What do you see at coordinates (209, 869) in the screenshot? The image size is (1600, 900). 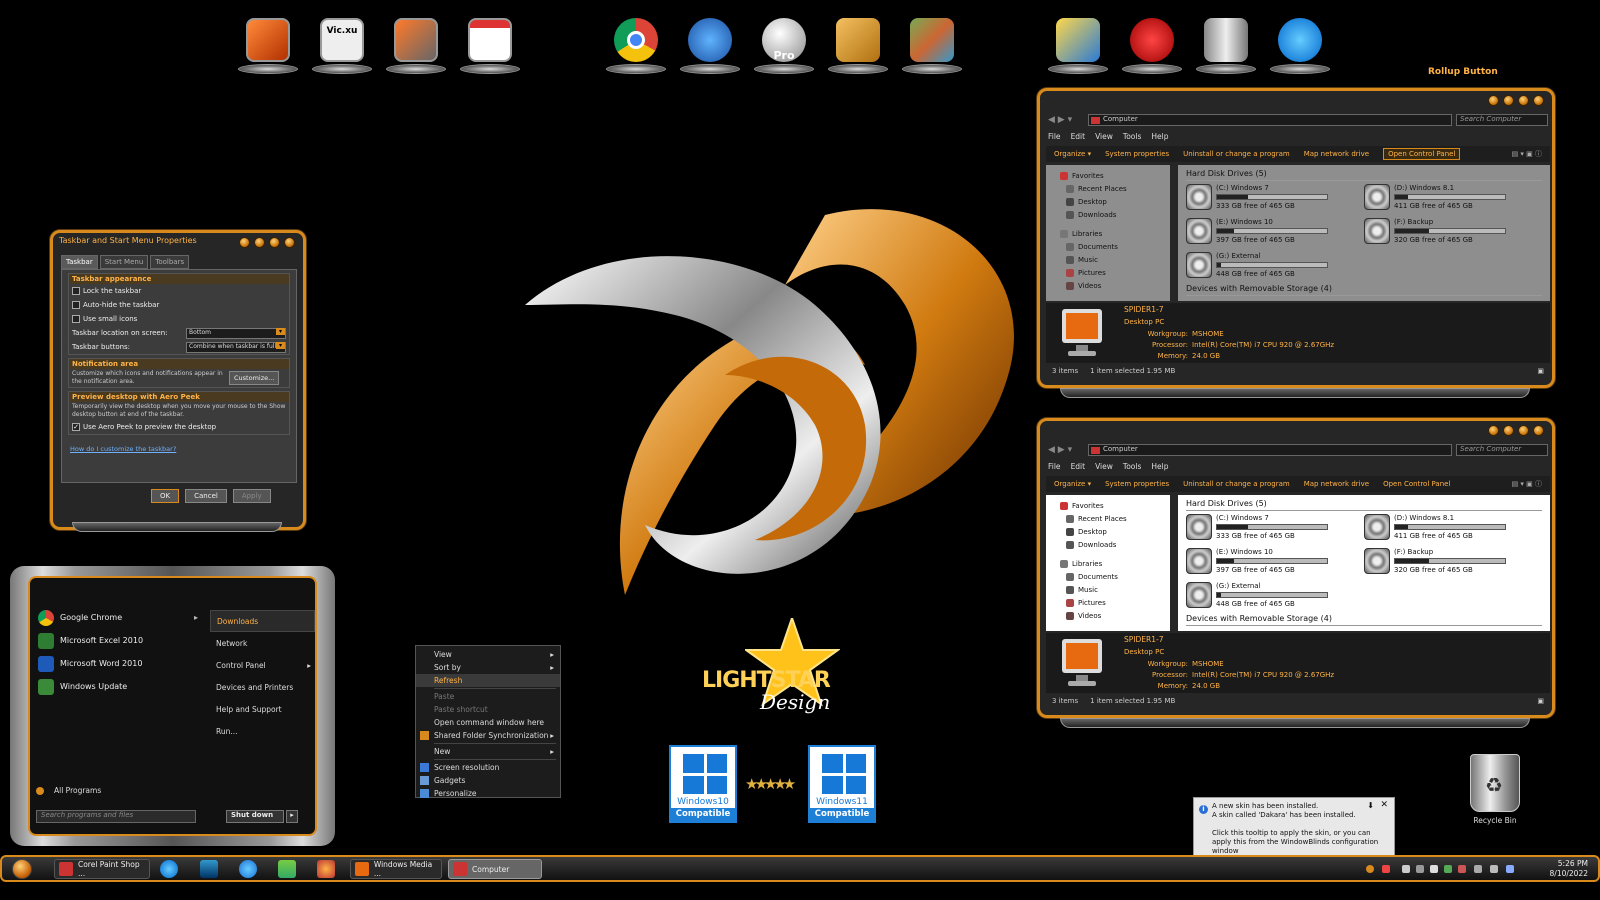 I see `layers-app-icon` at bounding box center [209, 869].